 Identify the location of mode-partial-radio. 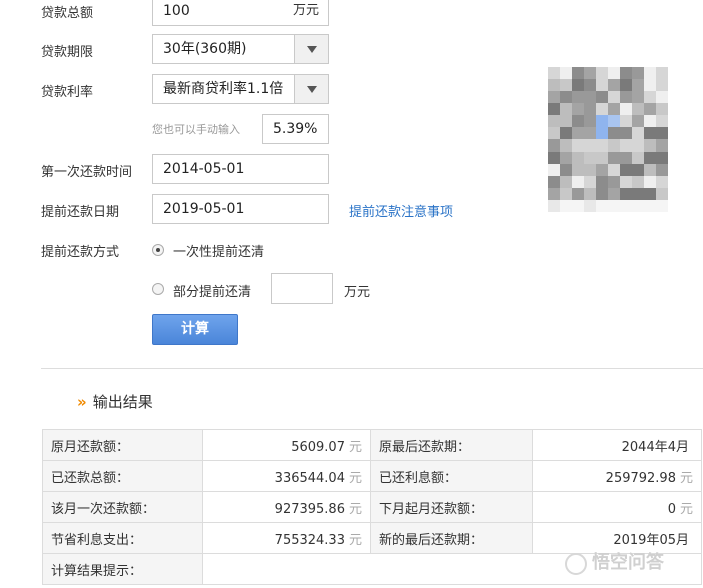
(158, 289).